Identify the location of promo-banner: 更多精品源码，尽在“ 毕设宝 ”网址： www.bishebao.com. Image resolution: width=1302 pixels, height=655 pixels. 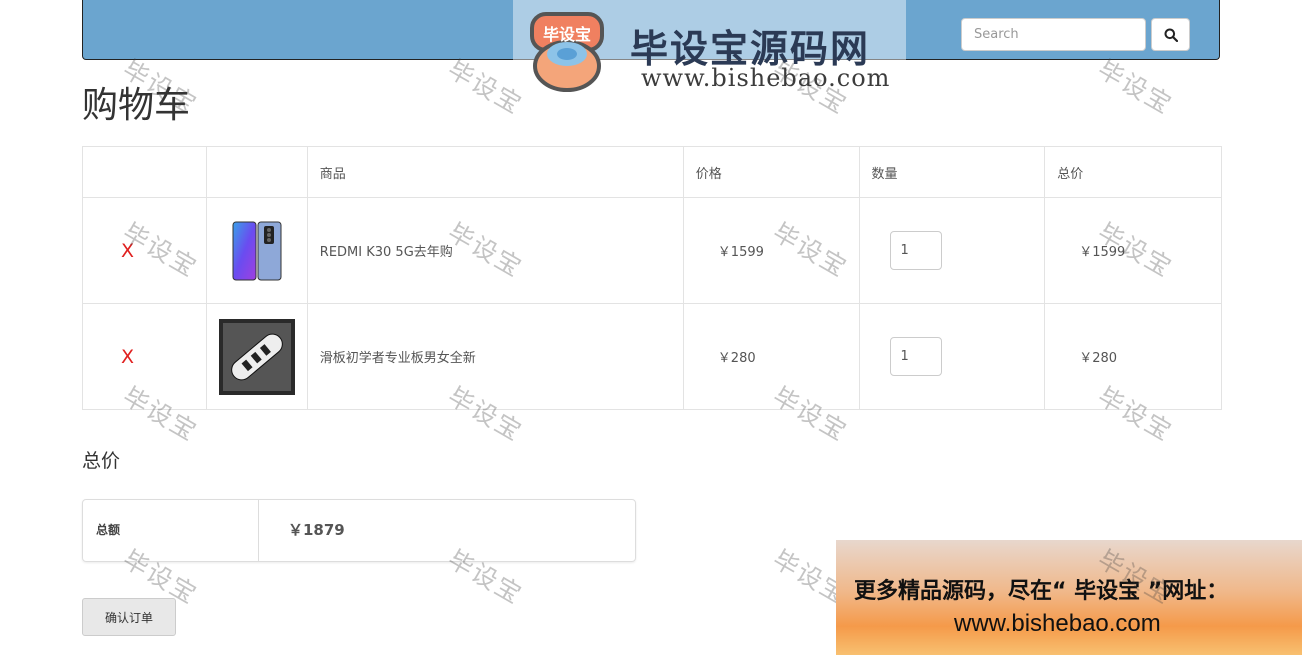
(1069, 597).